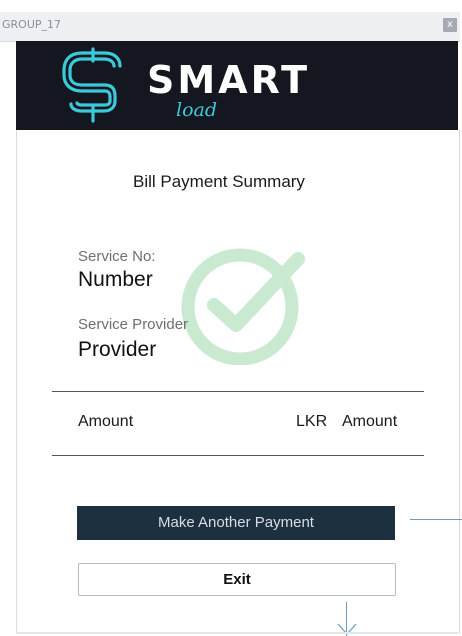 This screenshot has height=636, width=462. Describe the element at coordinates (229, 80) in the screenshot. I see `brand-name: SMART` at that location.